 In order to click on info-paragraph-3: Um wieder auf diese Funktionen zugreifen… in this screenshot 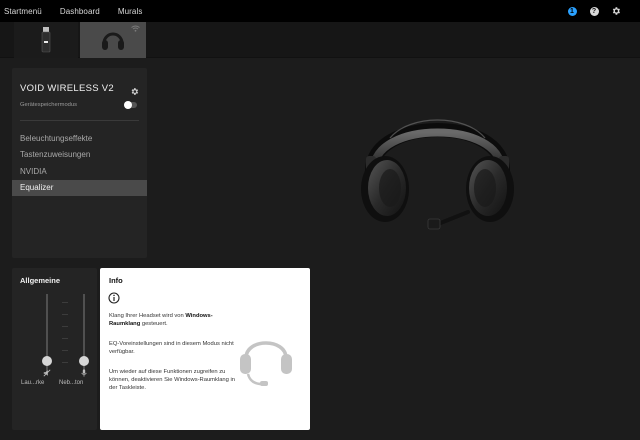, I will do `click(172, 380)`.